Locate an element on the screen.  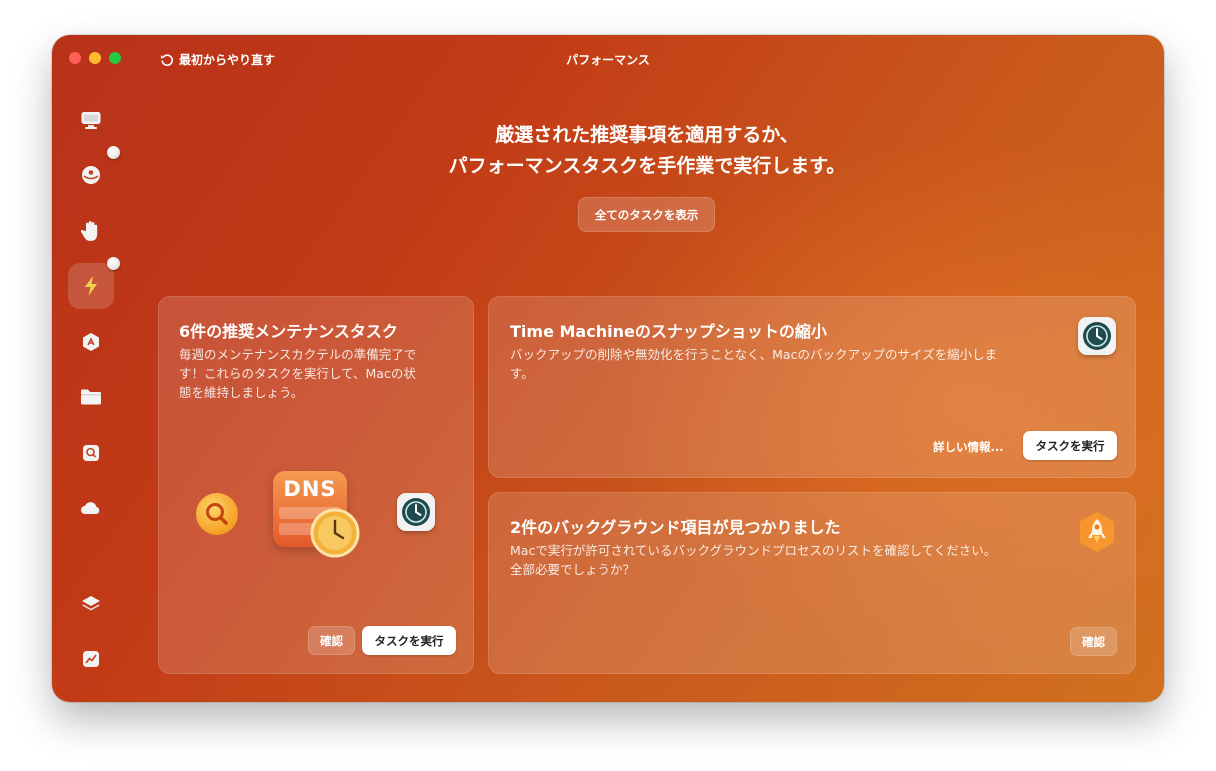
dns-label: DNS is located at coordinates (310, 489).